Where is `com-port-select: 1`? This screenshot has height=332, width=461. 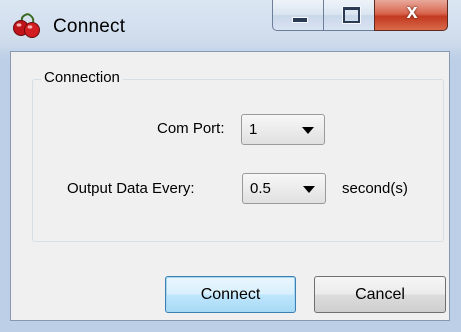
com-port-select: 1 is located at coordinates (283, 129).